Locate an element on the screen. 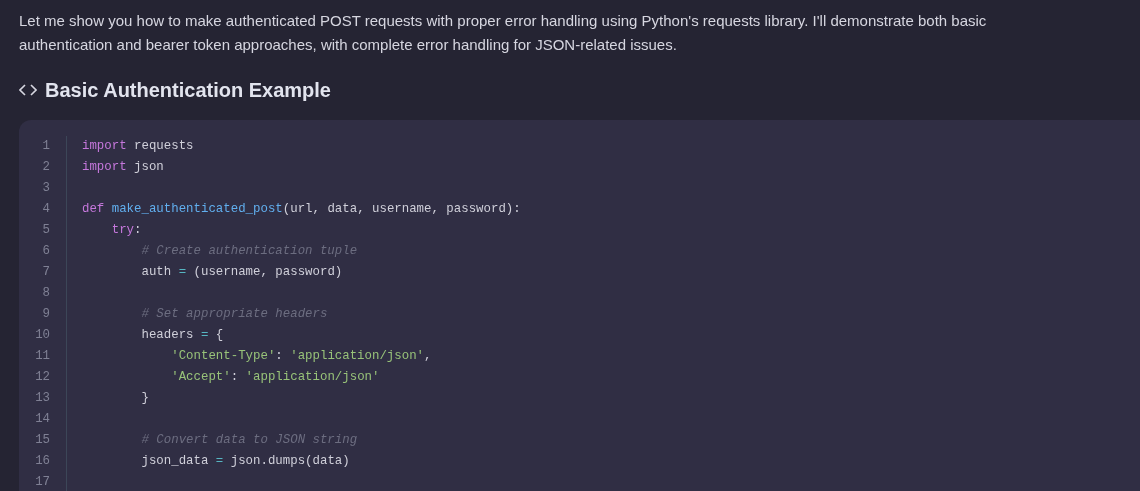  line-number: 1 is located at coordinates (46, 146).